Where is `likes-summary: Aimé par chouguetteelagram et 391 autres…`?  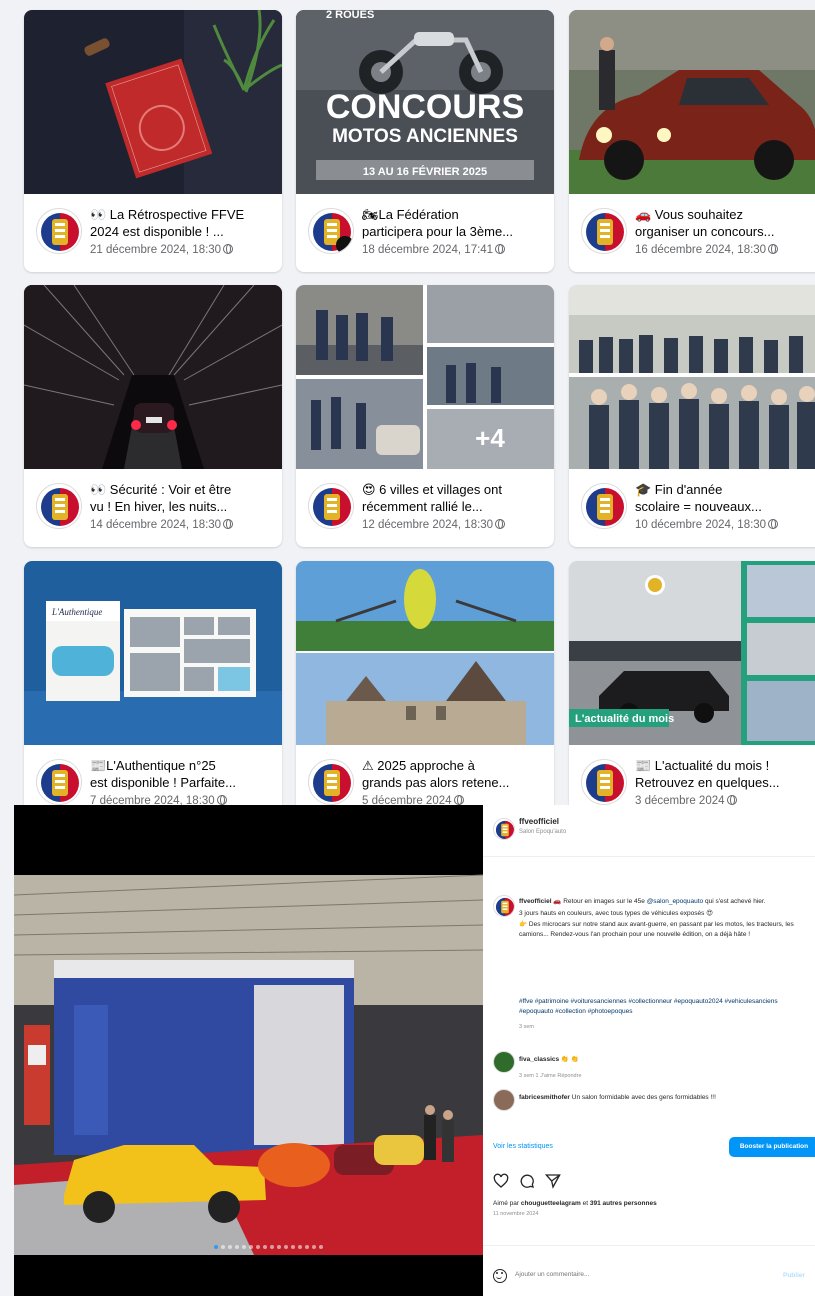
likes-summary: Aimé par chouguetteelagram et 391 autres… is located at coordinates (575, 1203).